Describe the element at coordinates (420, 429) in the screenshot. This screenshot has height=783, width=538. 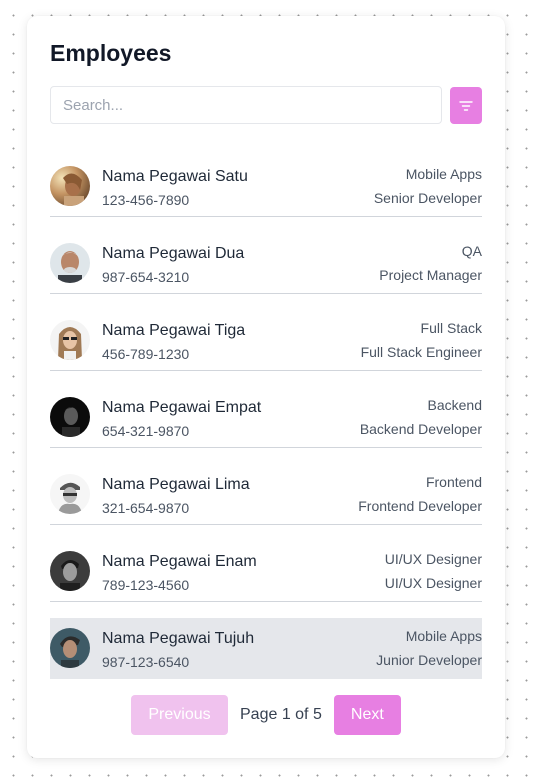
I see `employee-role: Backend Developer` at that location.